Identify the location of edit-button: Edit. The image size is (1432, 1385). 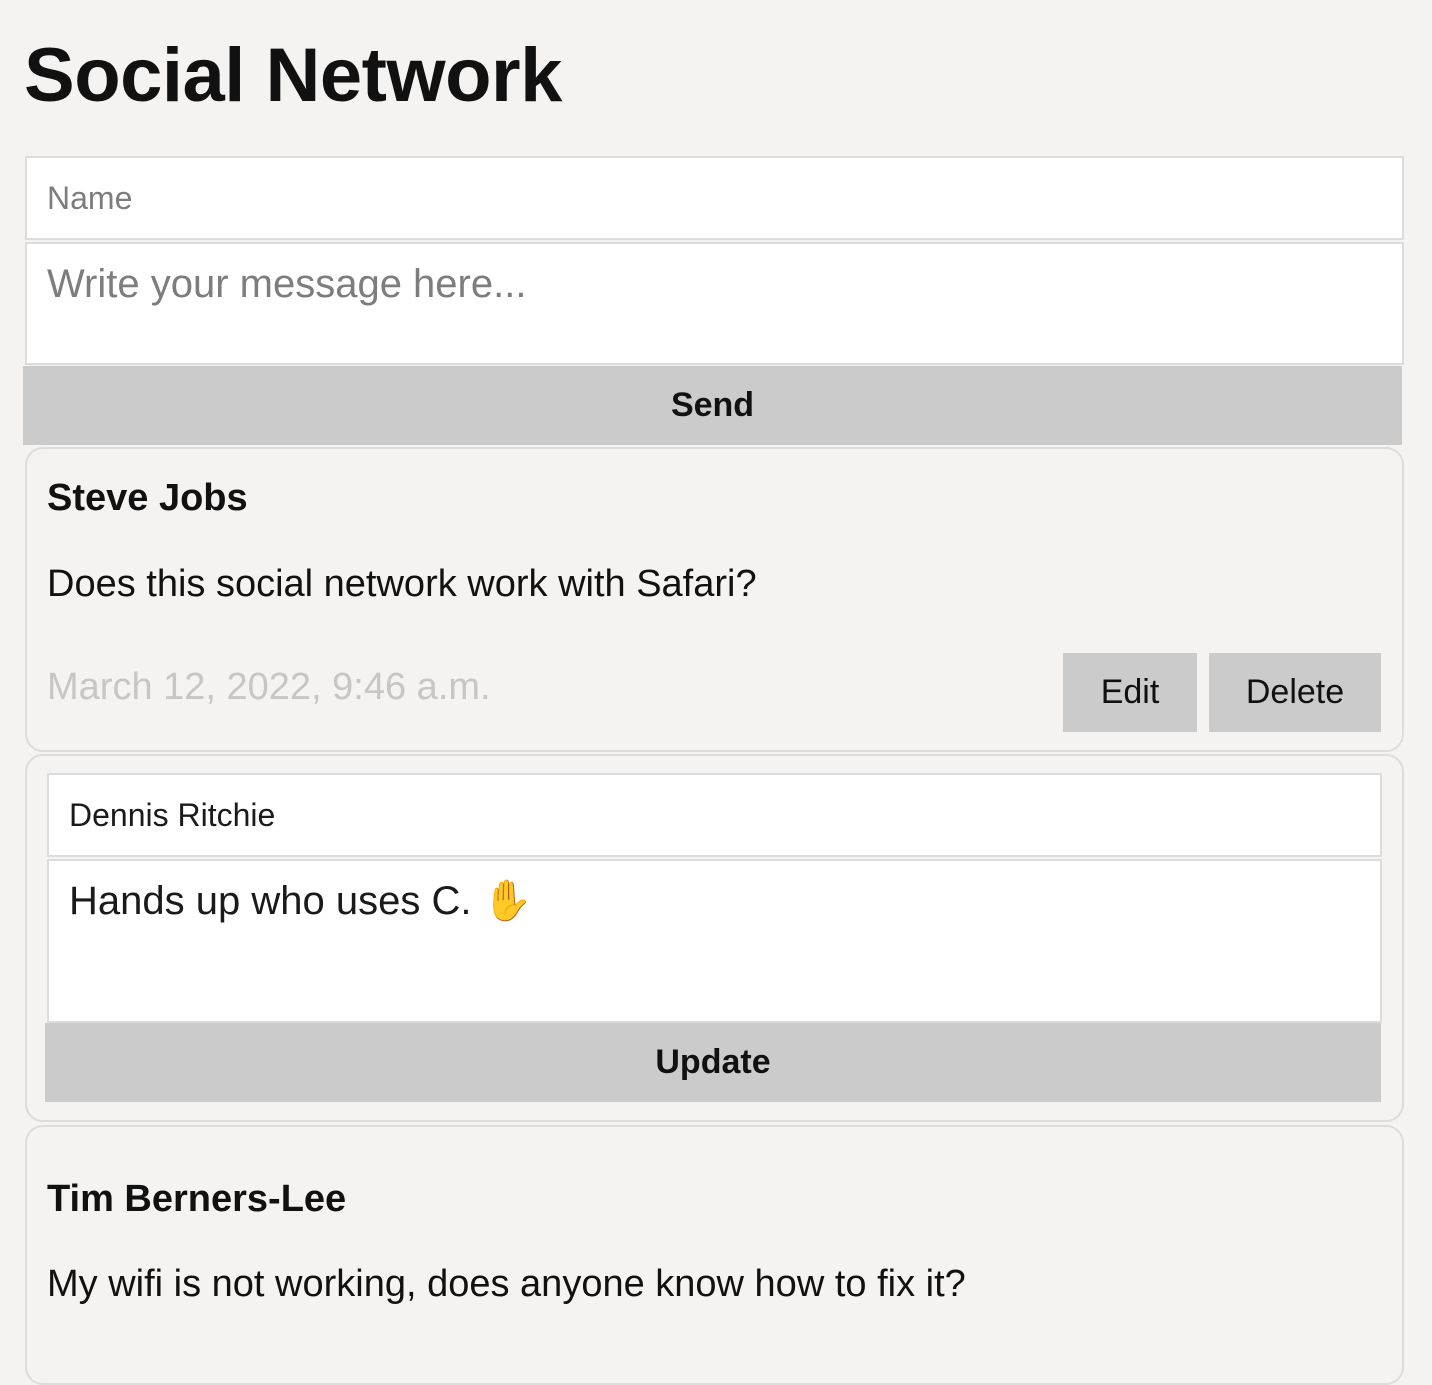
(1130, 692).